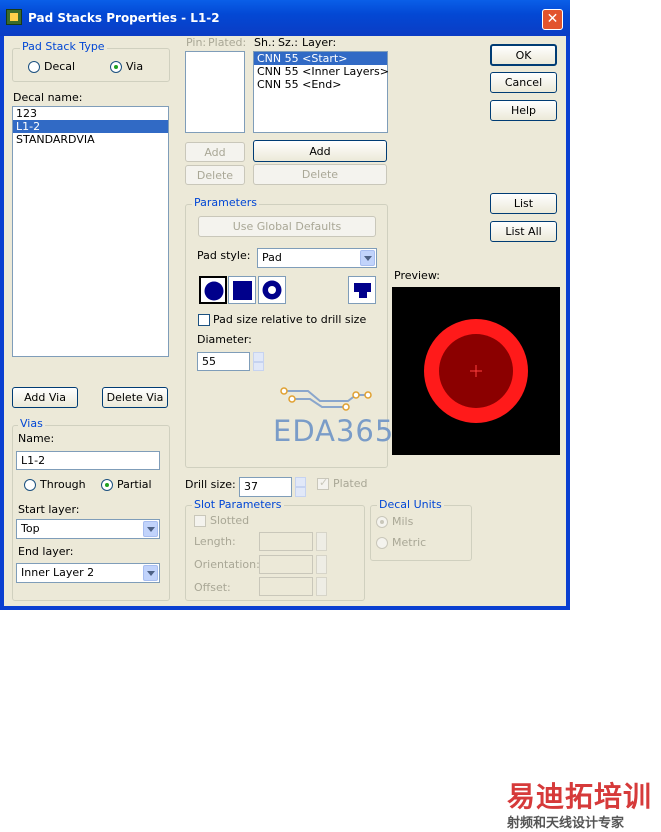 This screenshot has height=832, width=661. Describe the element at coordinates (88, 460) in the screenshot. I see `via-name-input: L1-2` at that location.